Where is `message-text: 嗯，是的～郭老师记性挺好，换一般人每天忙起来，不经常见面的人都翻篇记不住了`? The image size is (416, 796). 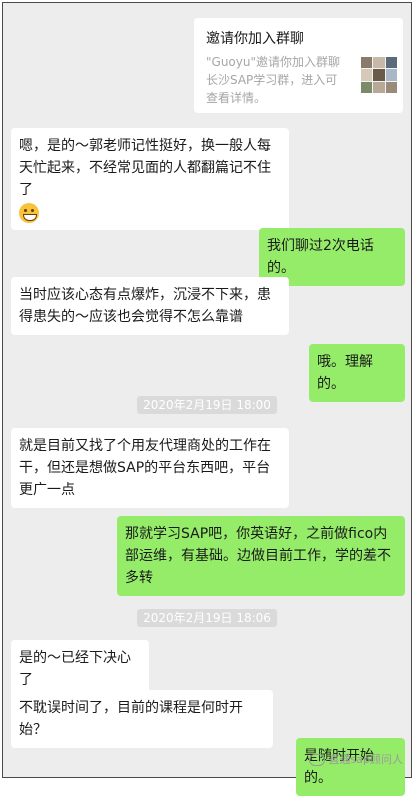
message-text: 嗯，是的～郭老师记性挺好，换一般人每天忙起来，不经常见面的人都翻篇记不住了 is located at coordinates (145, 168).